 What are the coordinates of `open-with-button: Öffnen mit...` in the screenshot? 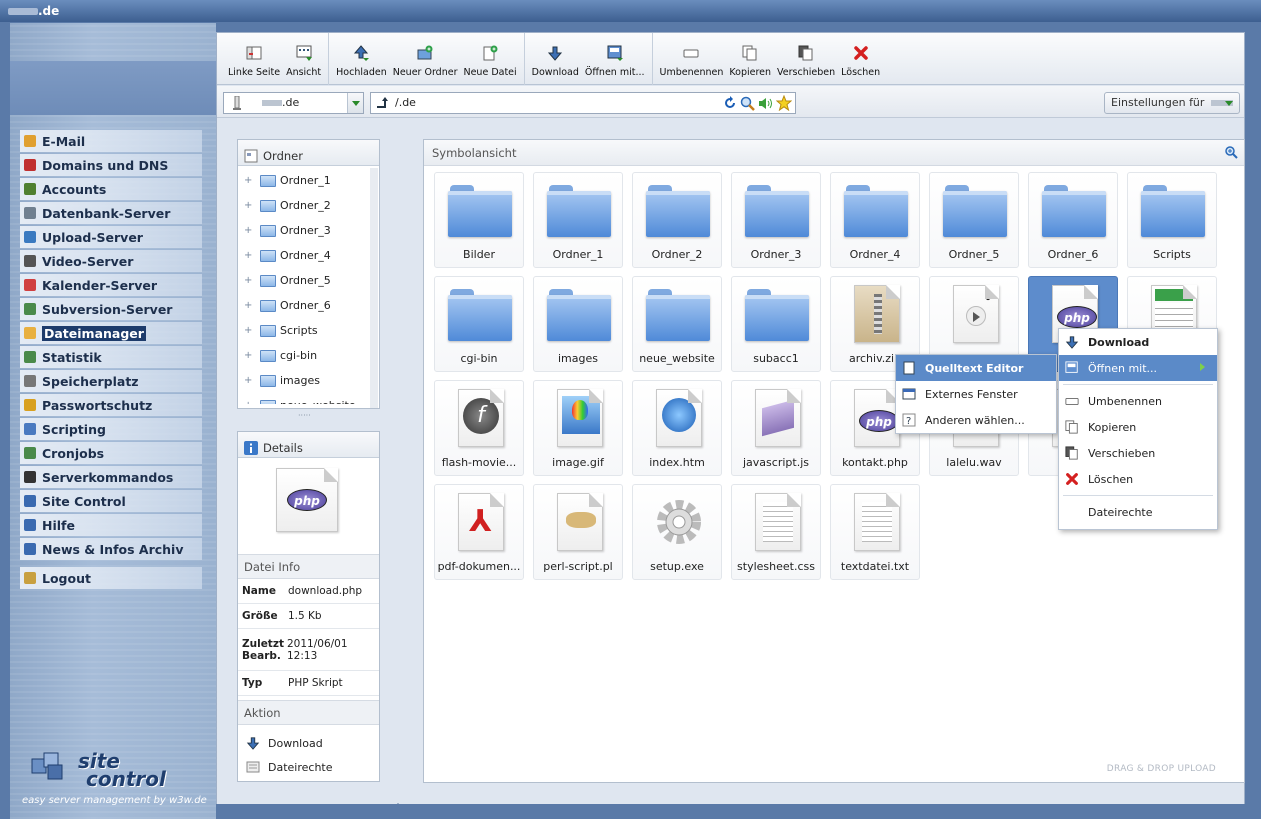 It's located at (615, 55).